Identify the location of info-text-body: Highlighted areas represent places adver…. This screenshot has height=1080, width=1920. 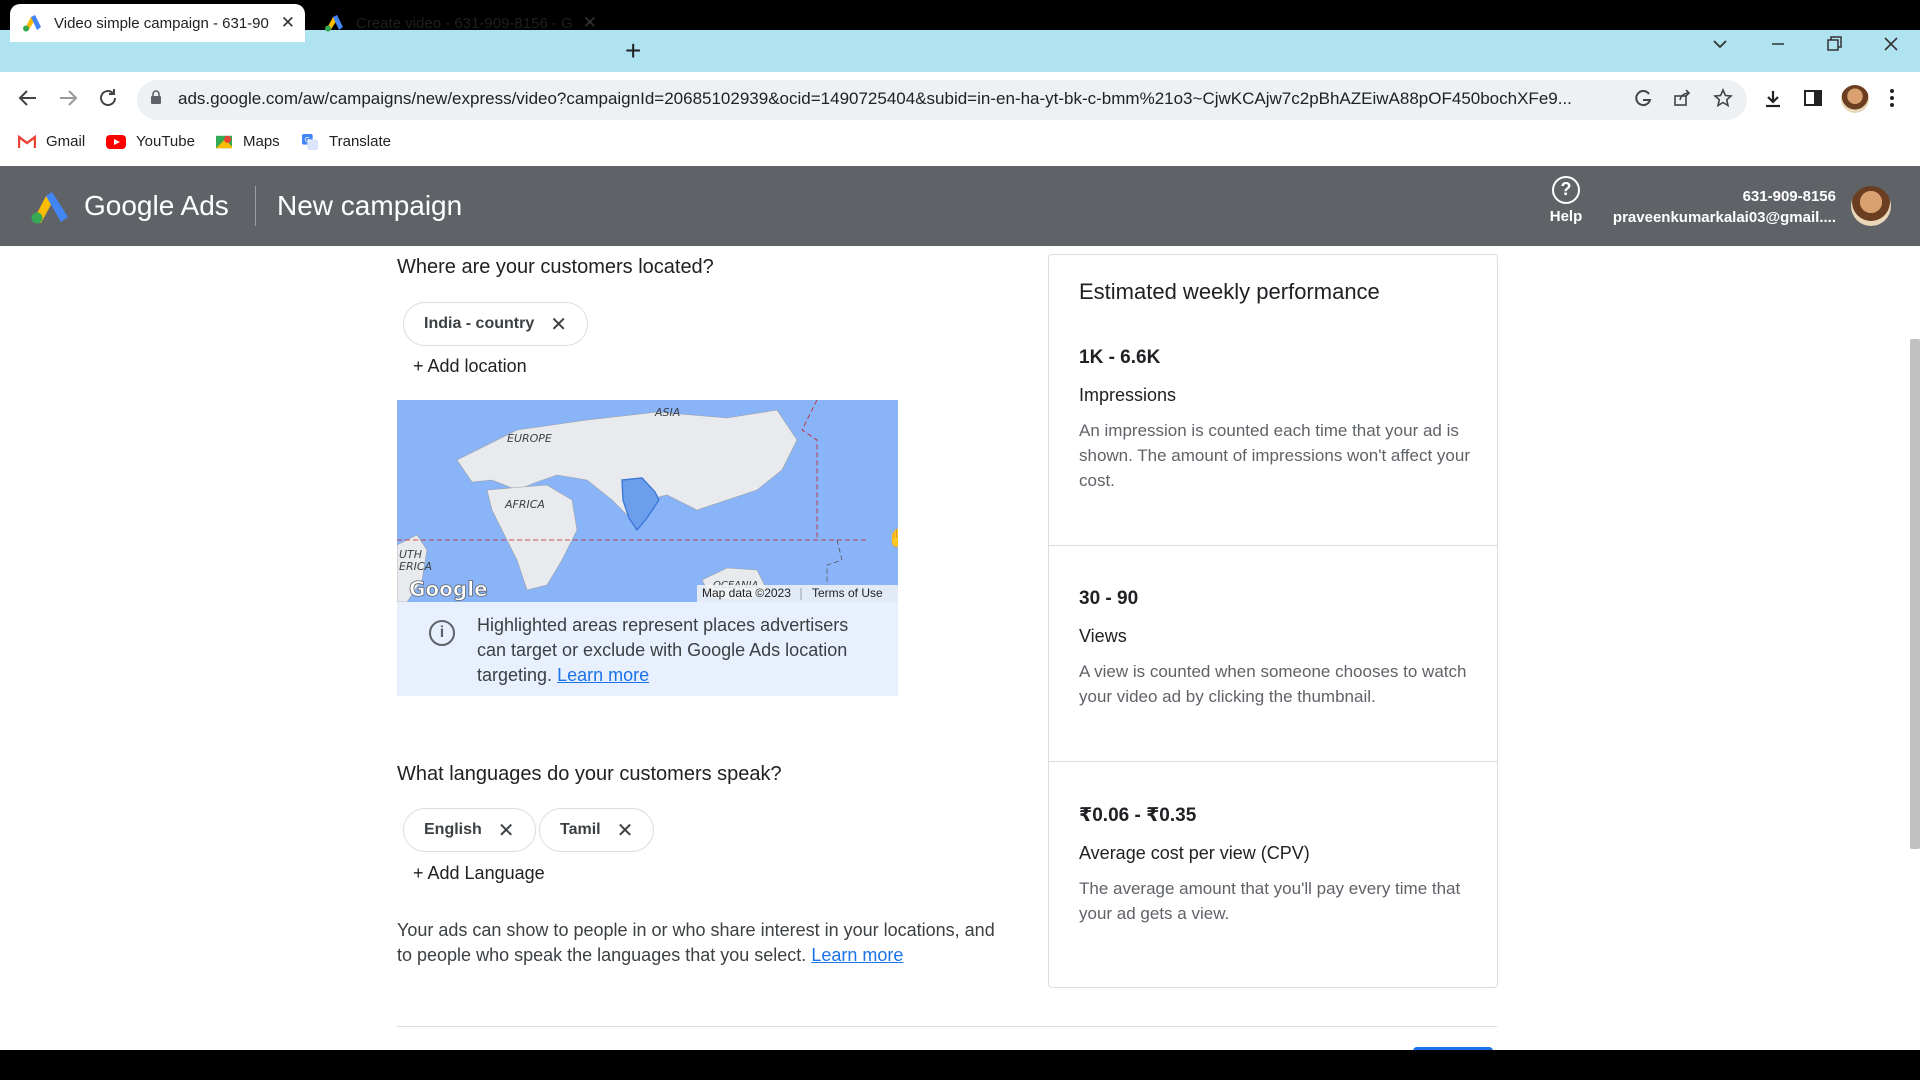
(663, 650).